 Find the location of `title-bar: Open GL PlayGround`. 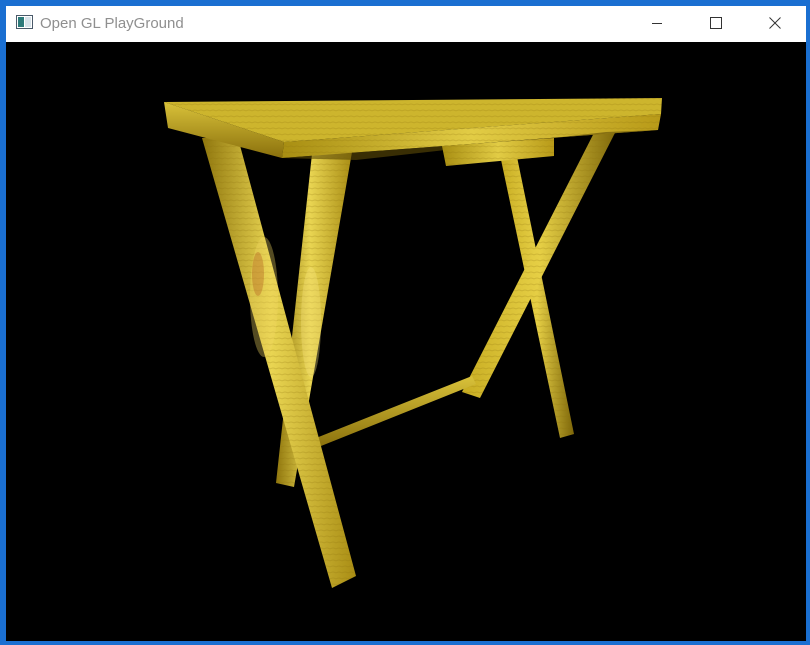

title-bar: Open GL PlayGround is located at coordinates (406, 24).